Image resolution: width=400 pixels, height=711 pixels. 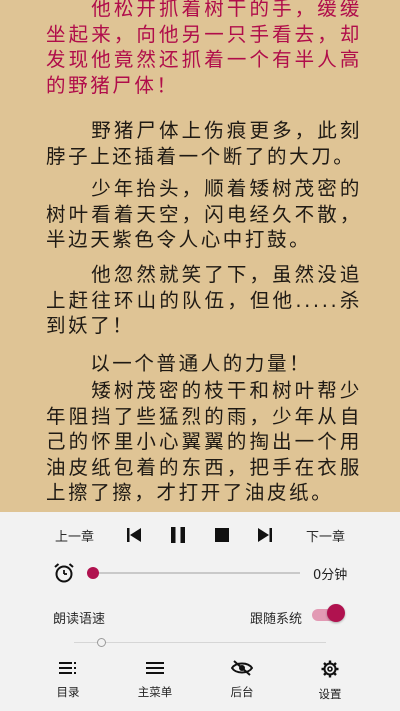 I want to click on skip-next-icon, so click(x=265, y=537).